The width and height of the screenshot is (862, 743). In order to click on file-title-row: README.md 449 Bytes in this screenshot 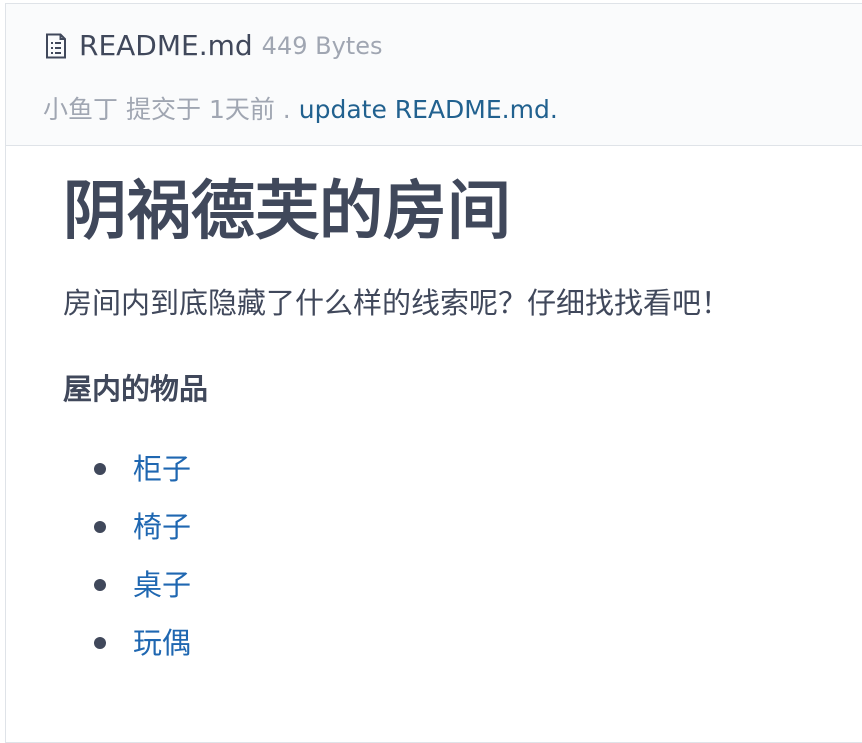, I will do `click(213, 45)`.